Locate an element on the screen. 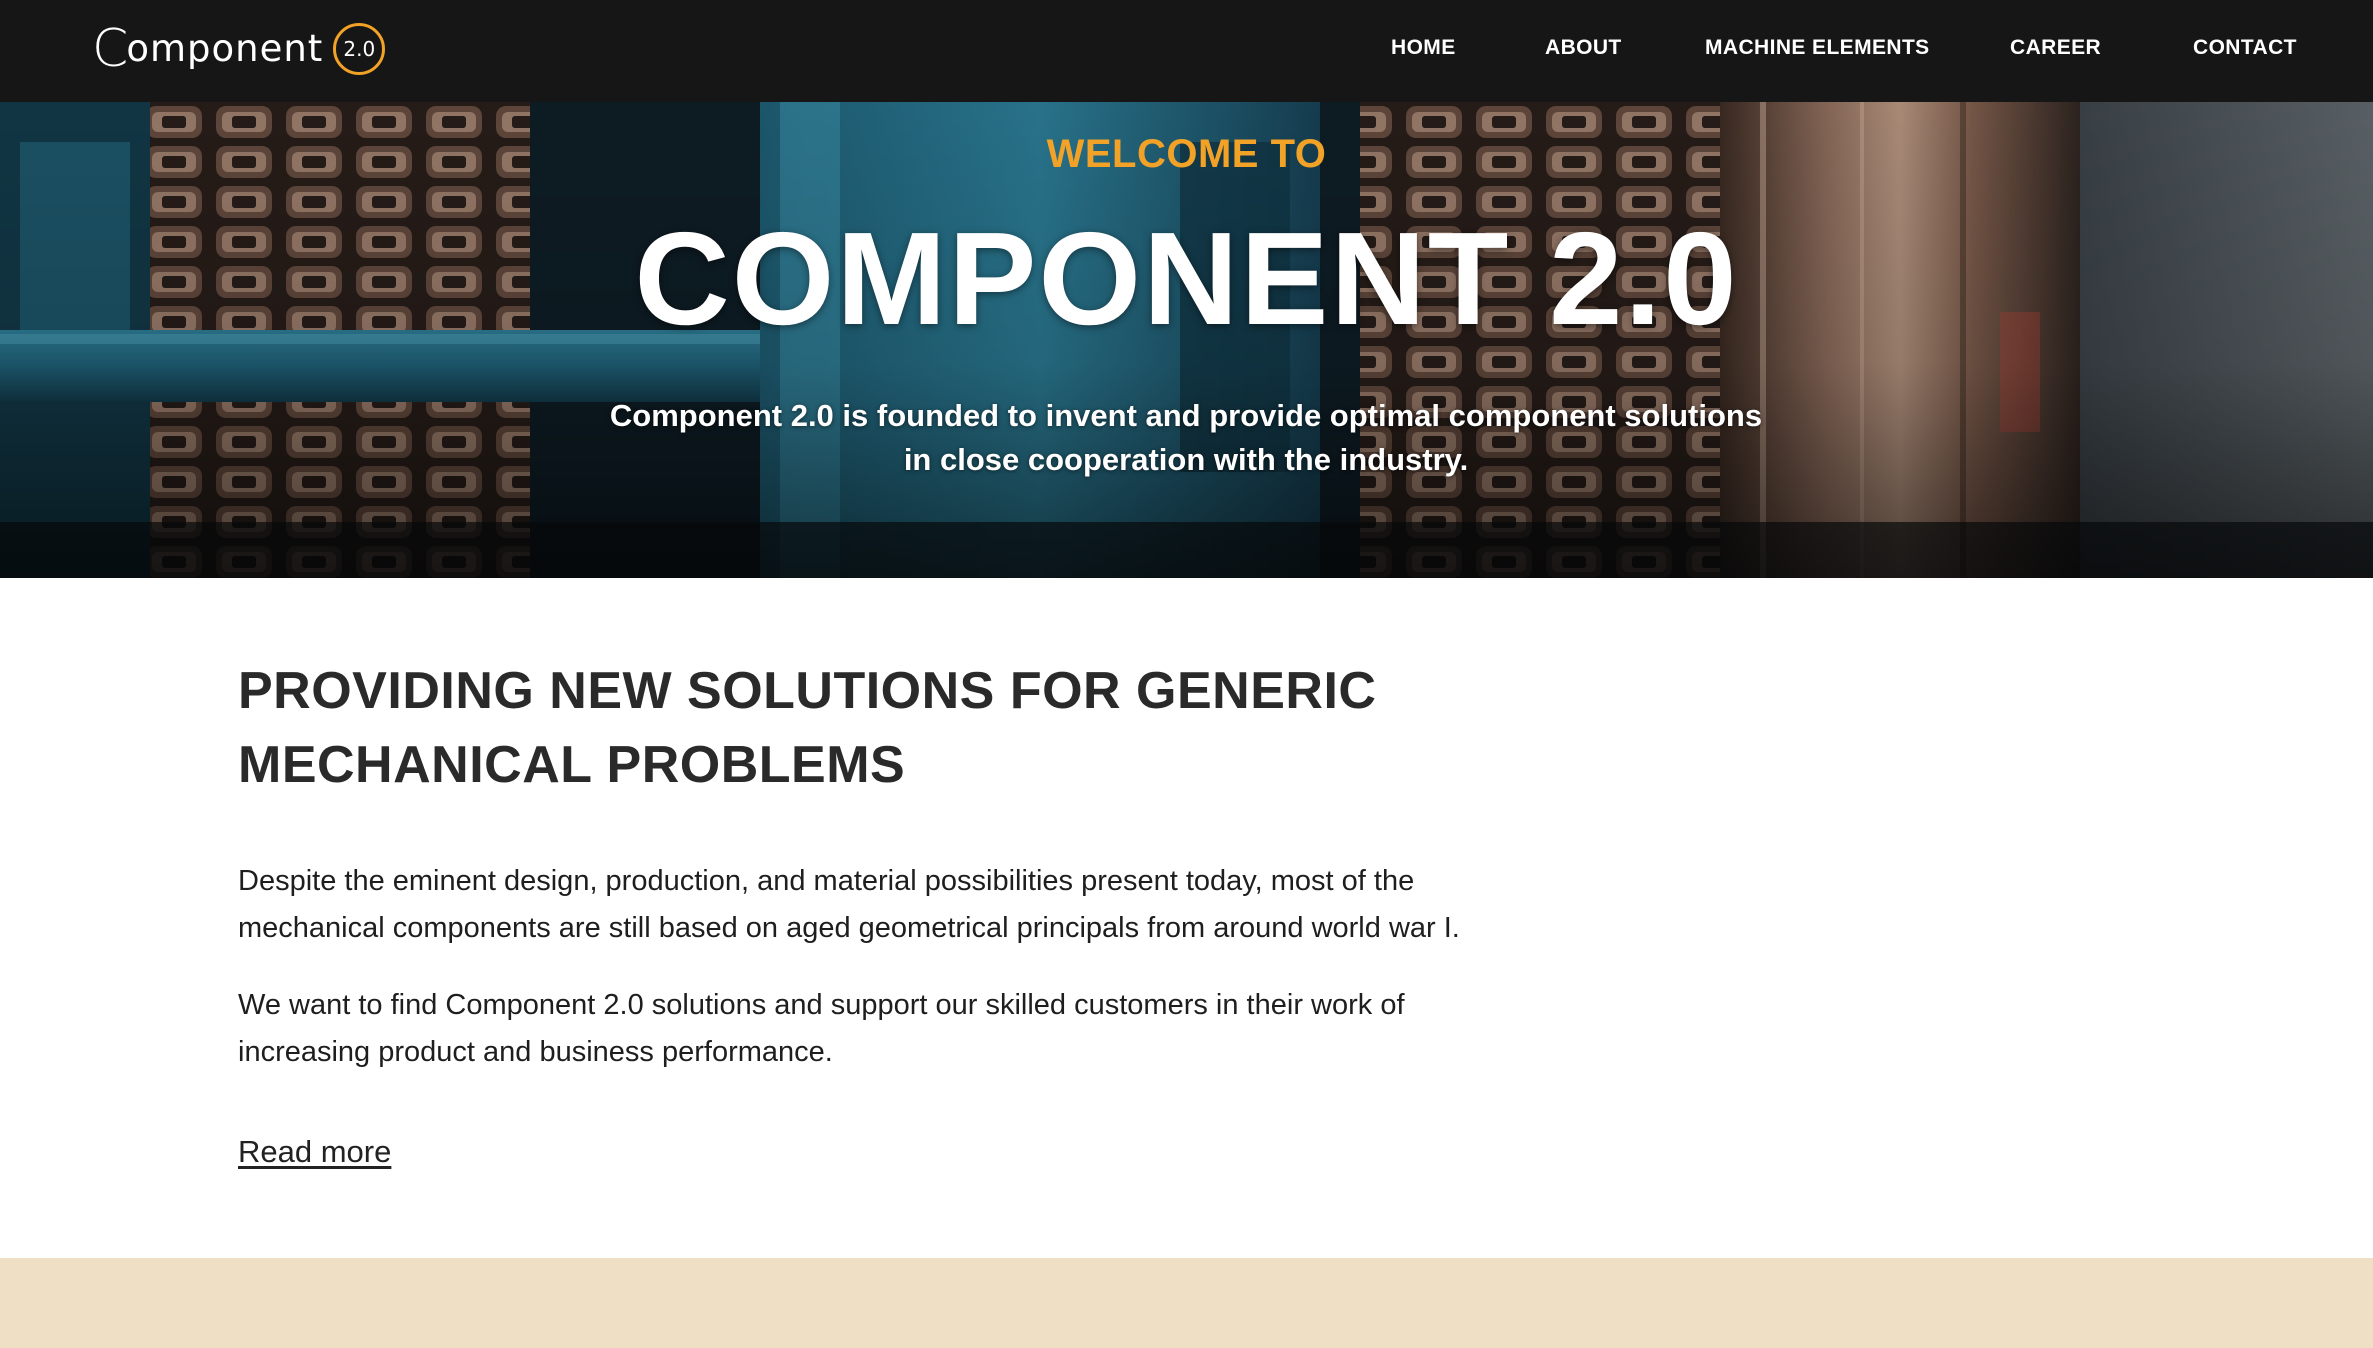  nav-about-link: ABOUT is located at coordinates (1583, 48).